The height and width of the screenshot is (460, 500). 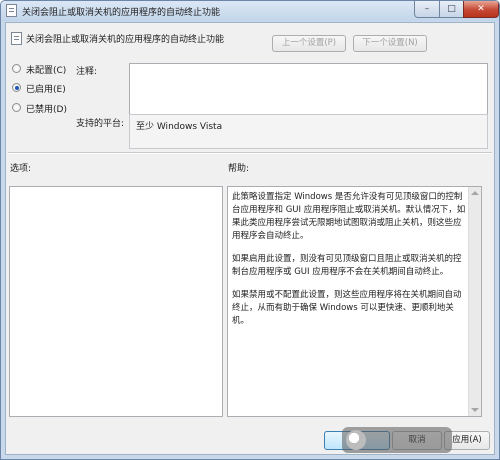 What do you see at coordinates (309, 43) in the screenshot?
I see `previous-setting-button: 上一个设置(P)` at bounding box center [309, 43].